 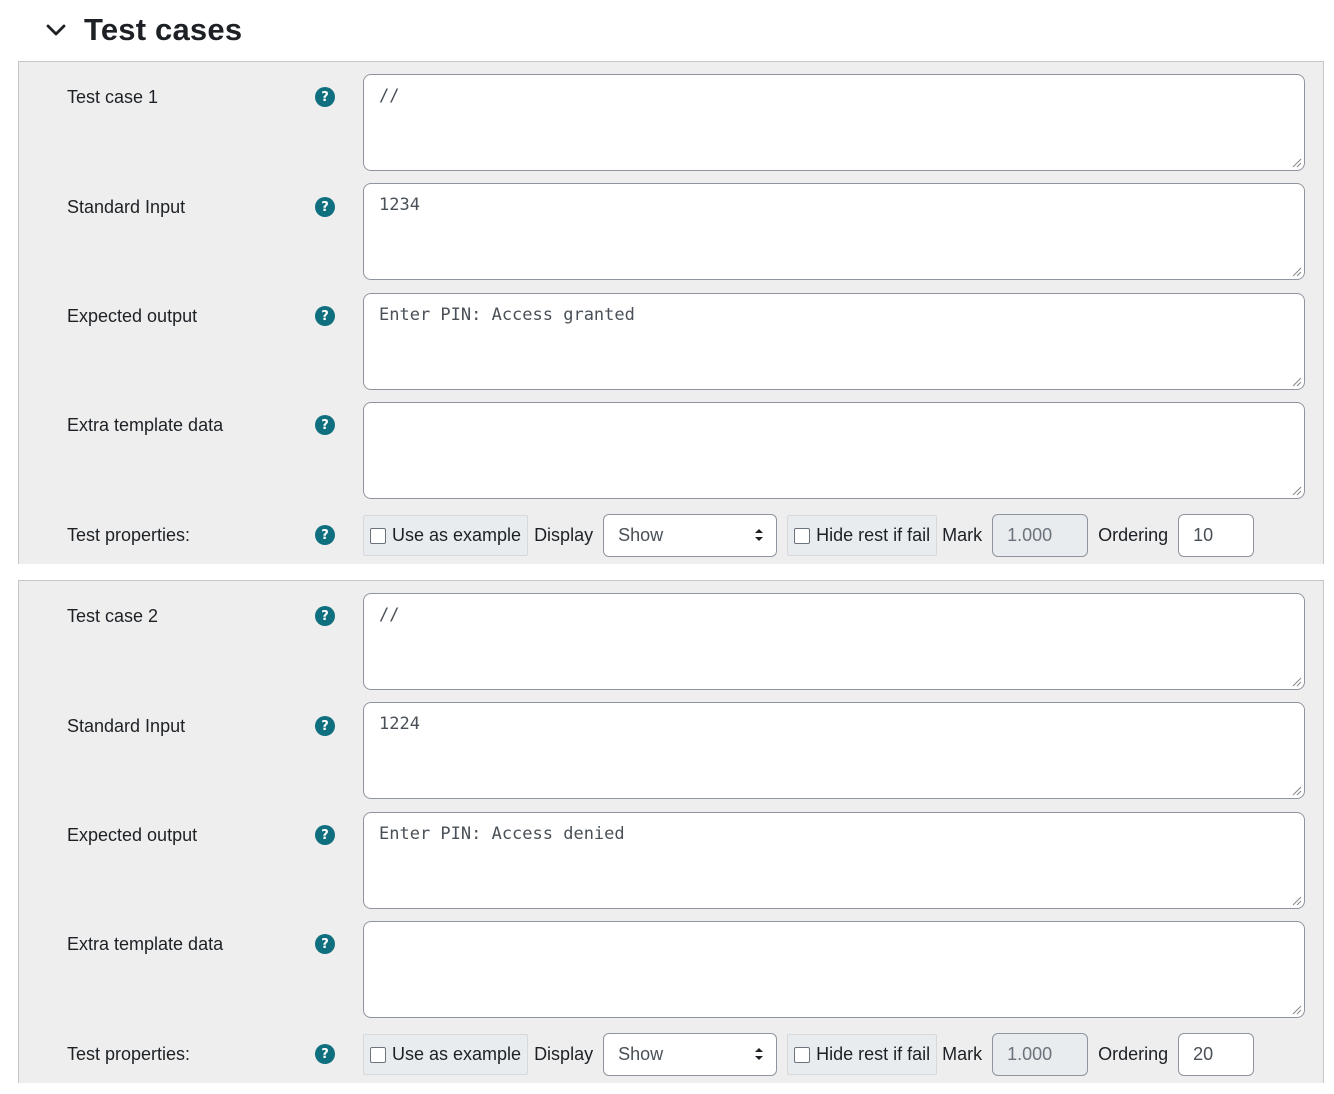 What do you see at coordinates (834, 231) in the screenshot?
I see `standard-input-textarea: 1234` at bounding box center [834, 231].